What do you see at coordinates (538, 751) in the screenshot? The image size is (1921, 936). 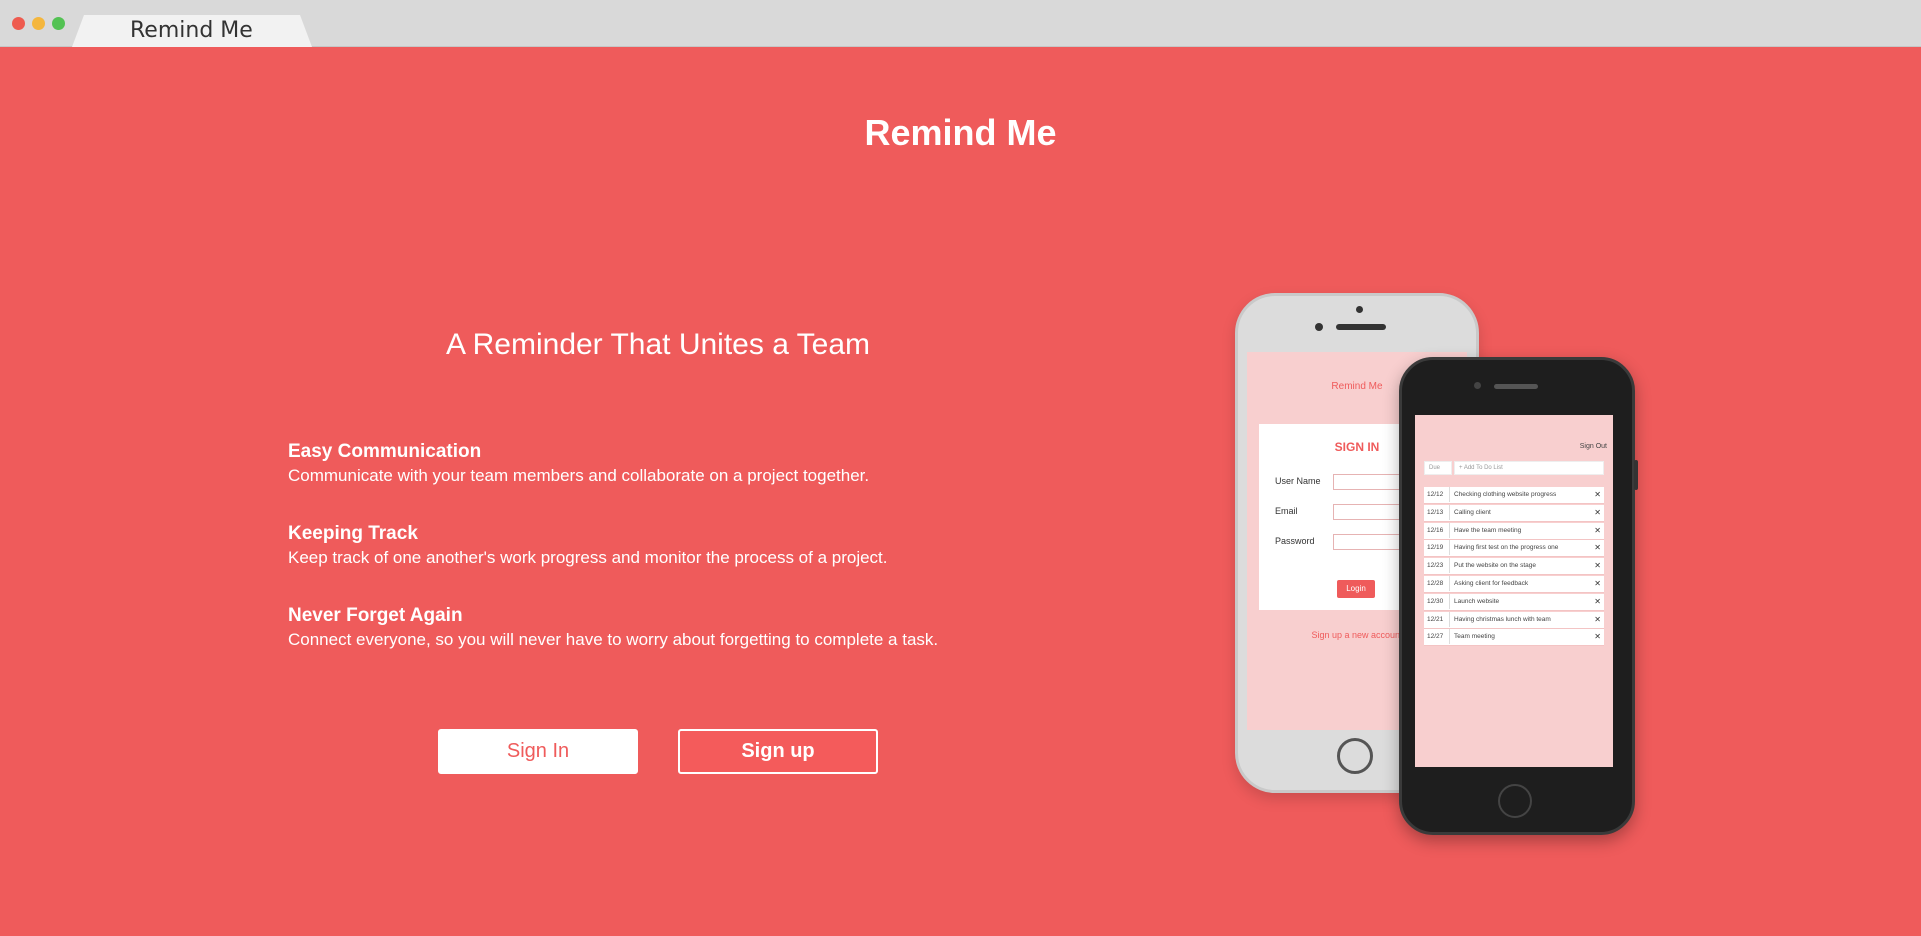 I see `sign-in-button: Sign In` at bounding box center [538, 751].